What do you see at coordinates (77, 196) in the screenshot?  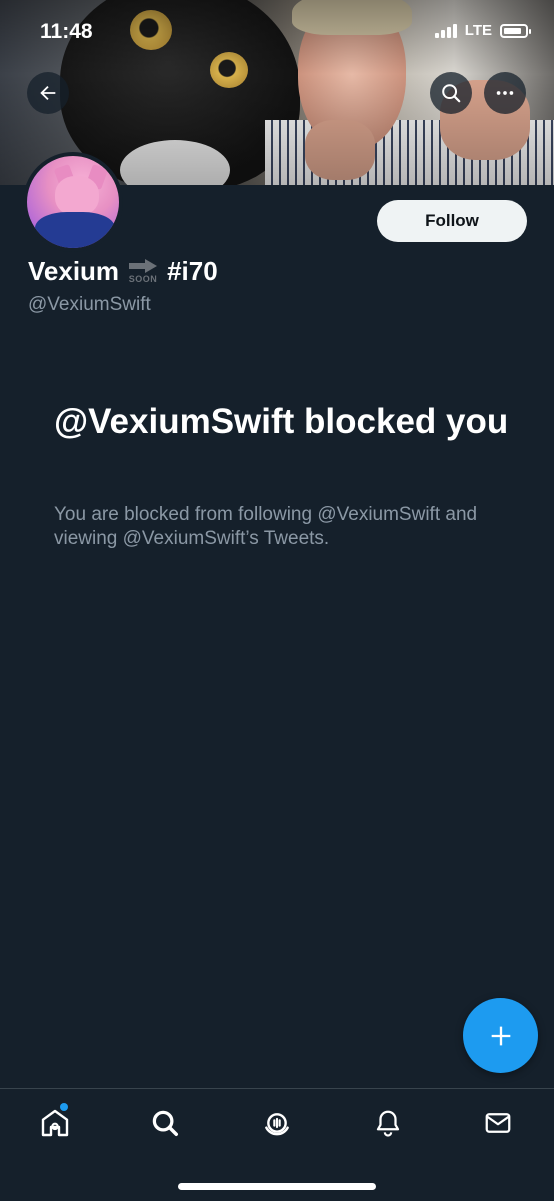 I see `avatar-face` at bounding box center [77, 196].